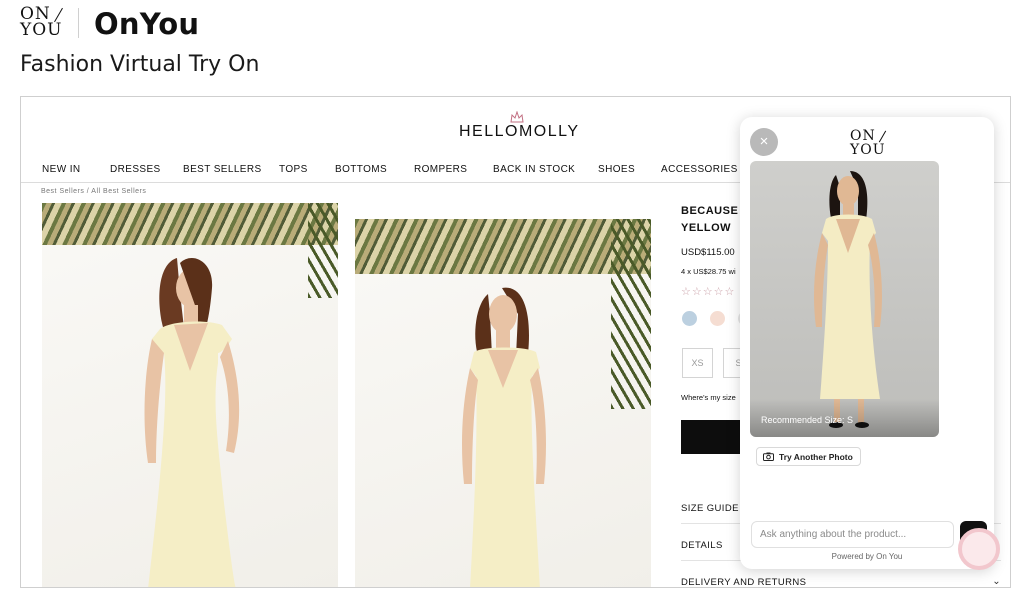  What do you see at coordinates (708, 397) in the screenshot?
I see `size-help-link: Where's my size` at bounding box center [708, 397].